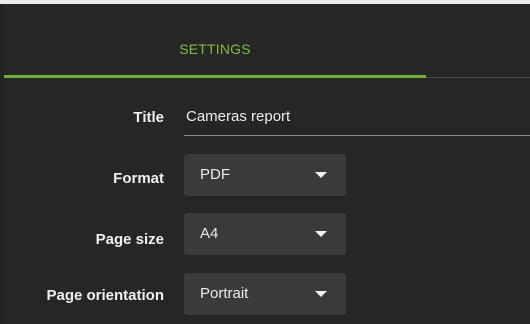  What do you see at coordinates (215, 174) in the screenshot?
I see `format-select-value: PDF` at bounding box center [215, 174].